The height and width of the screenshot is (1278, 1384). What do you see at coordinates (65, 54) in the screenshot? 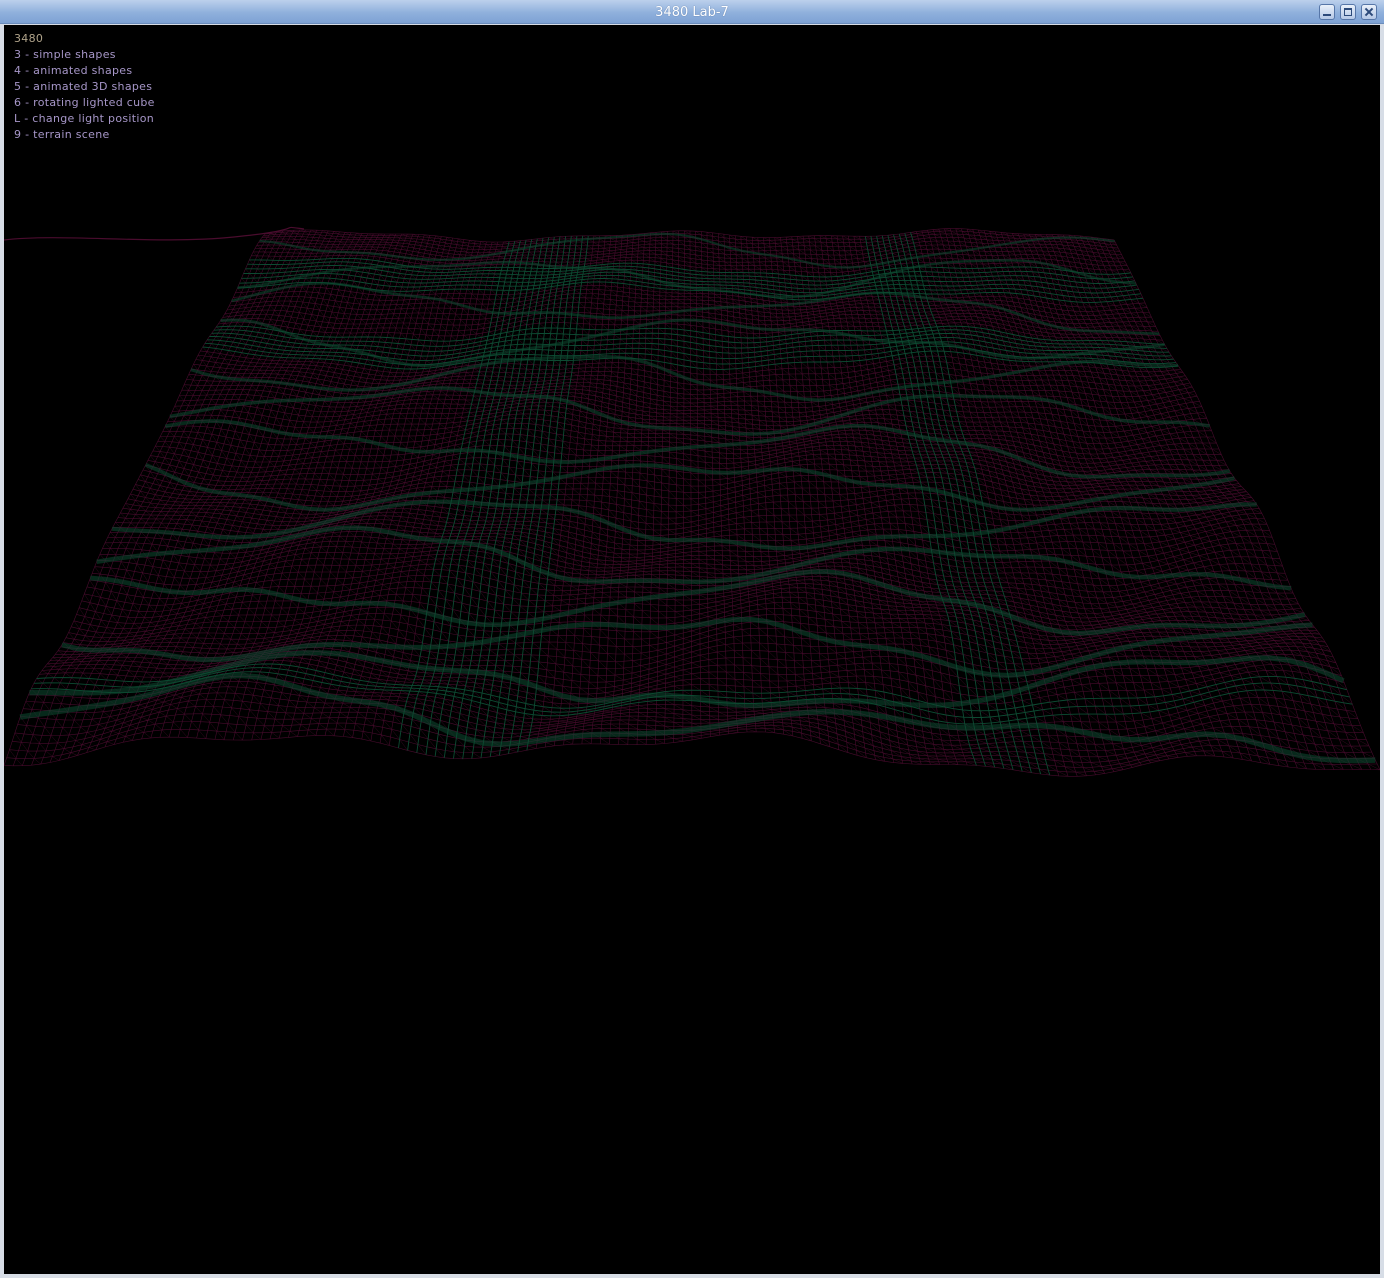
I see `menu-item-simple-shapes: 3 - simple shapes` at bounding box center [65, 54].